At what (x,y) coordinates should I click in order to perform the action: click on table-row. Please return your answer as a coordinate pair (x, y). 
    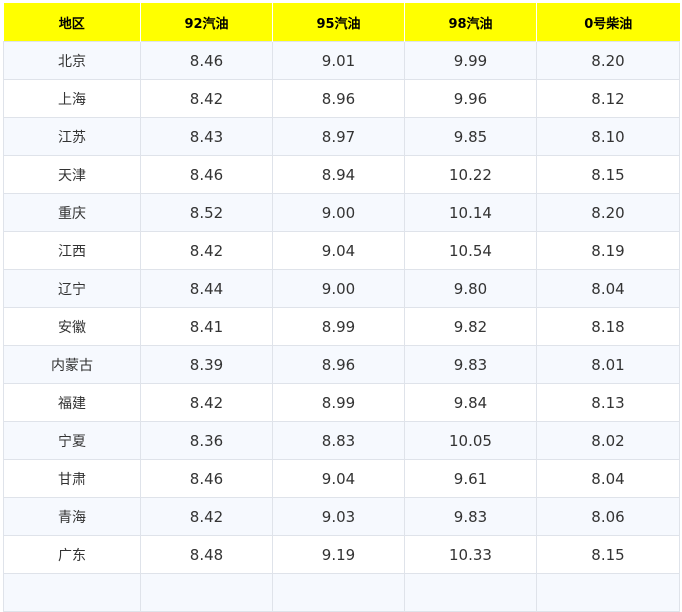
    Looking at the image, I should click on (341, 592).